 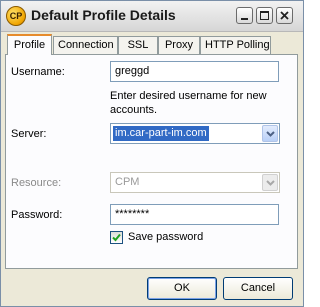 What do you see at coordinates (182, 288) in the screenshot?
I see `ok-button: OK` at bounding box center [182, 288].